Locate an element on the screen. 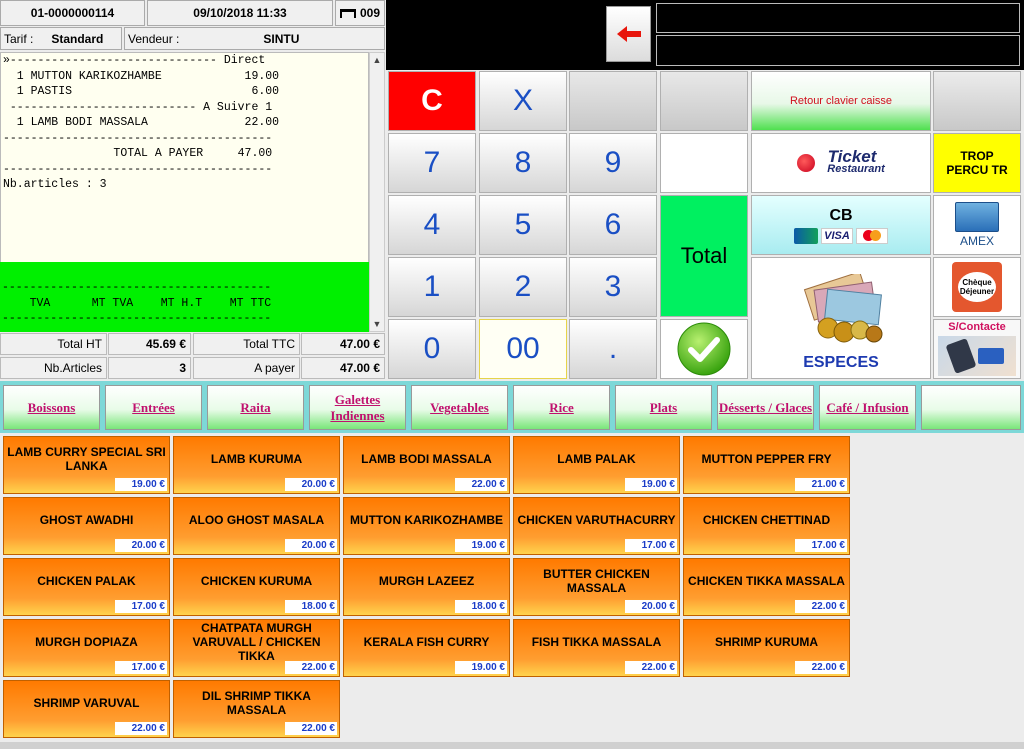 This screenshot has width=1024, height=749. product-button: LAMB KURUMA 20.00 € is located at coordinates (256, 465).